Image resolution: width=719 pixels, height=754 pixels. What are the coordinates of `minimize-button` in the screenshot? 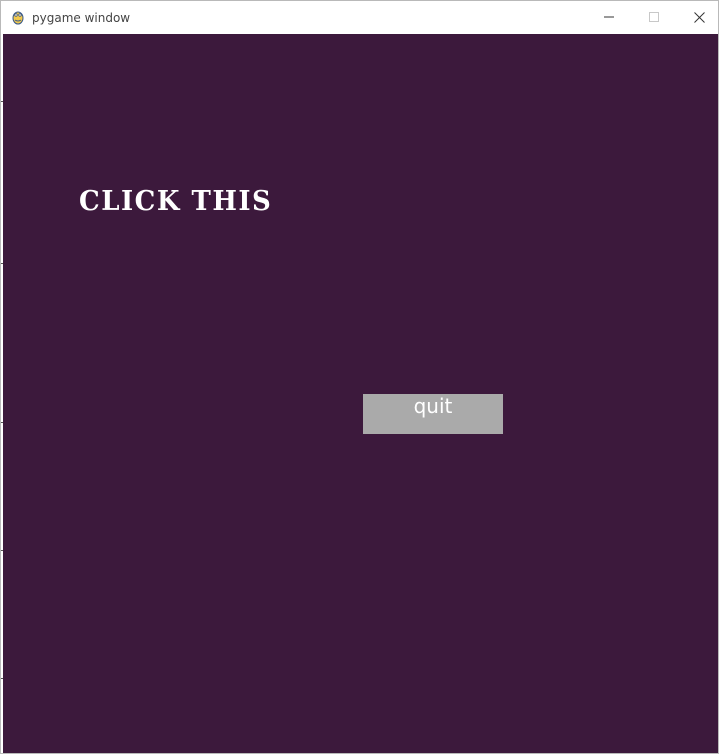 It's located at (609, 17).